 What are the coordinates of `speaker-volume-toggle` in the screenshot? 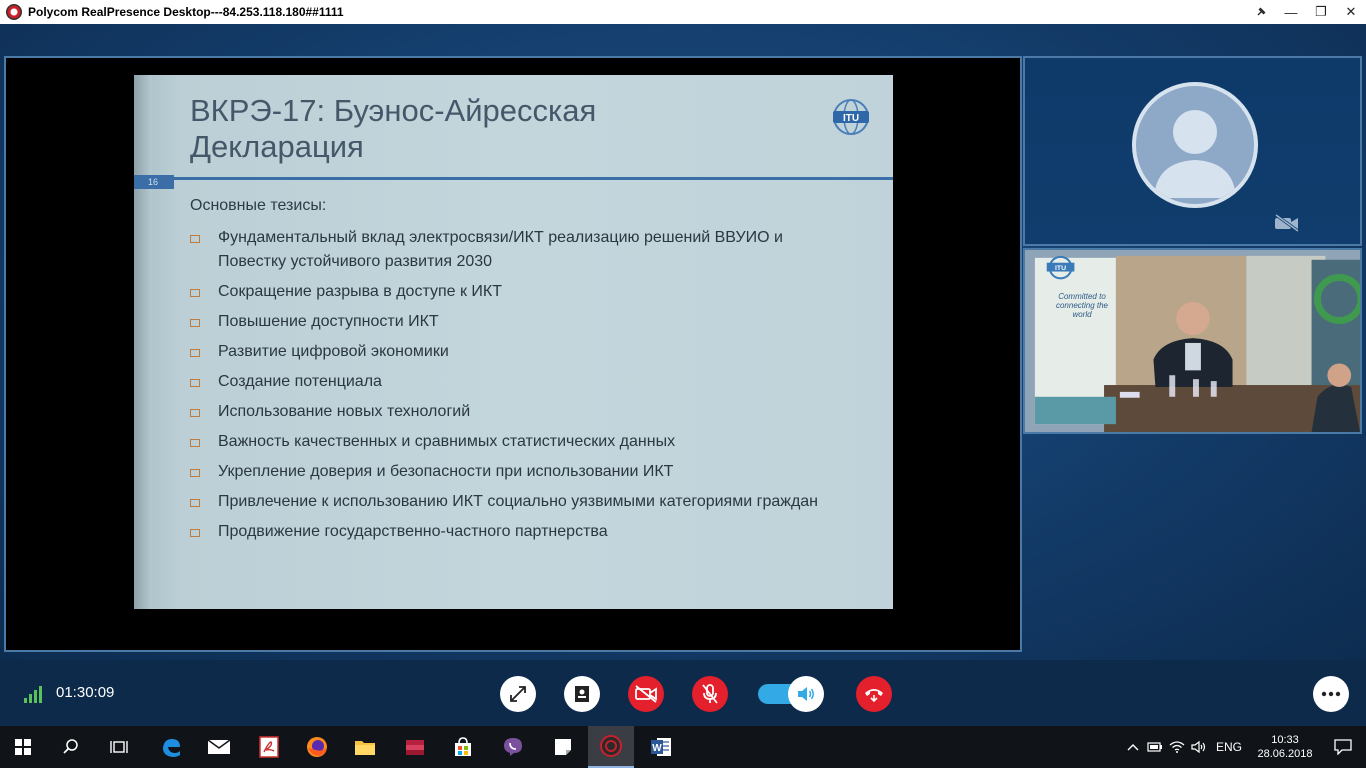 It's located at (791, 694).